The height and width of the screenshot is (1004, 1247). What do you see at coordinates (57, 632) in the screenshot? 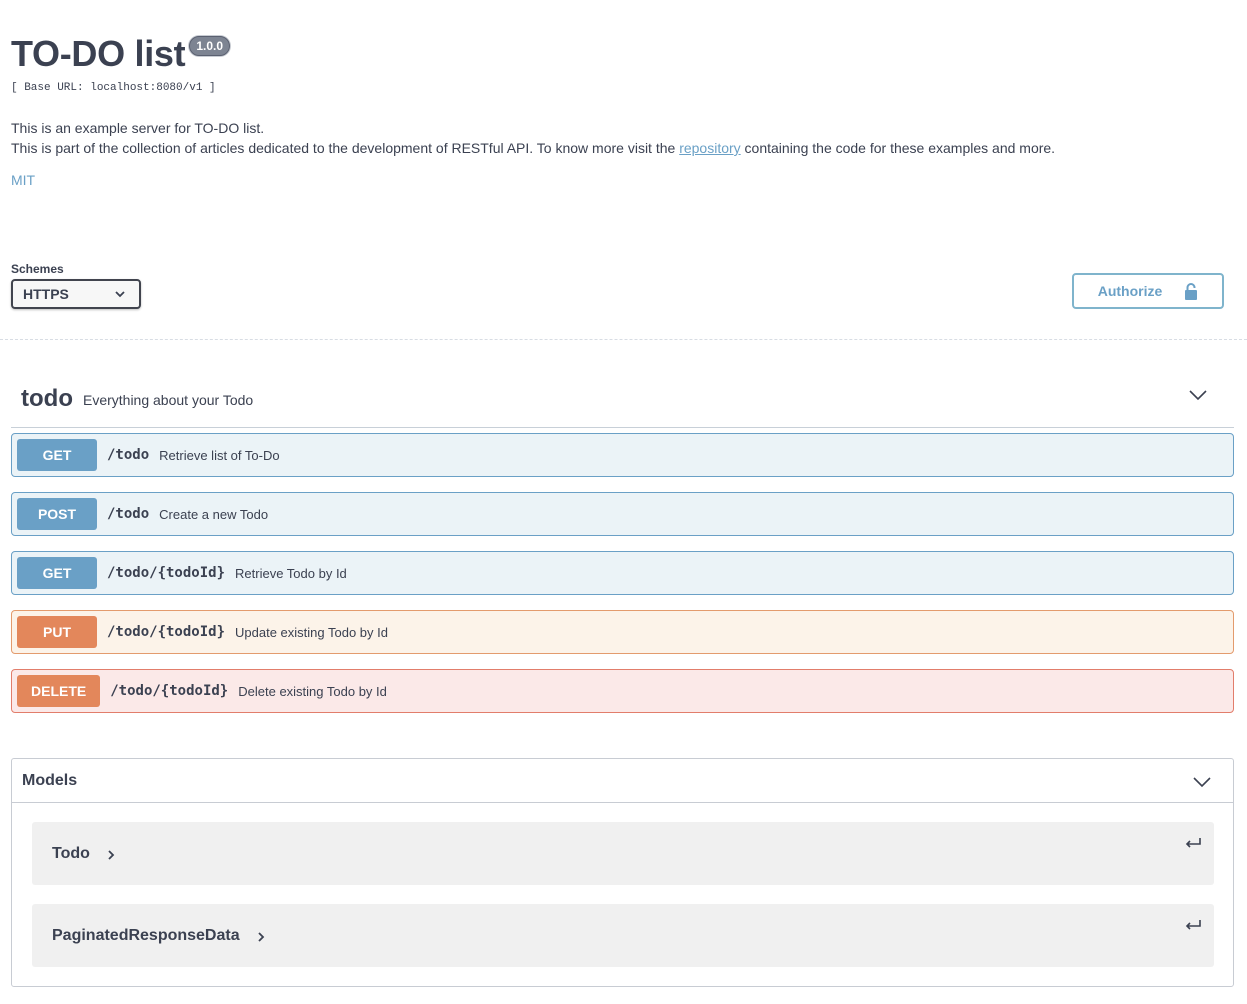
I see `method-badge: PUT` at bounding box center [57, 632].